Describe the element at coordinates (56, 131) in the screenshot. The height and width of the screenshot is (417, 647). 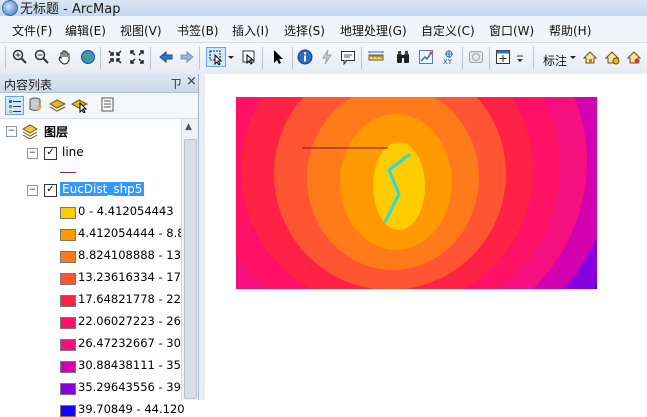
I see `data-frame-label: 图层` at that location.